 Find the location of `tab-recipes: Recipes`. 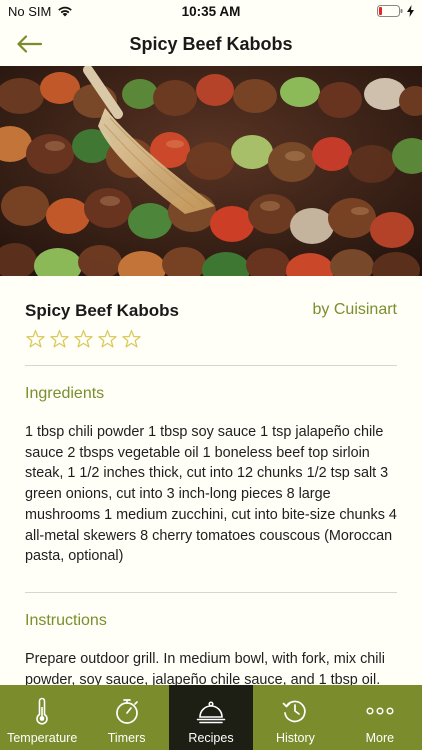

tab-recipes: Recipes is located at coordinates (211, 717).